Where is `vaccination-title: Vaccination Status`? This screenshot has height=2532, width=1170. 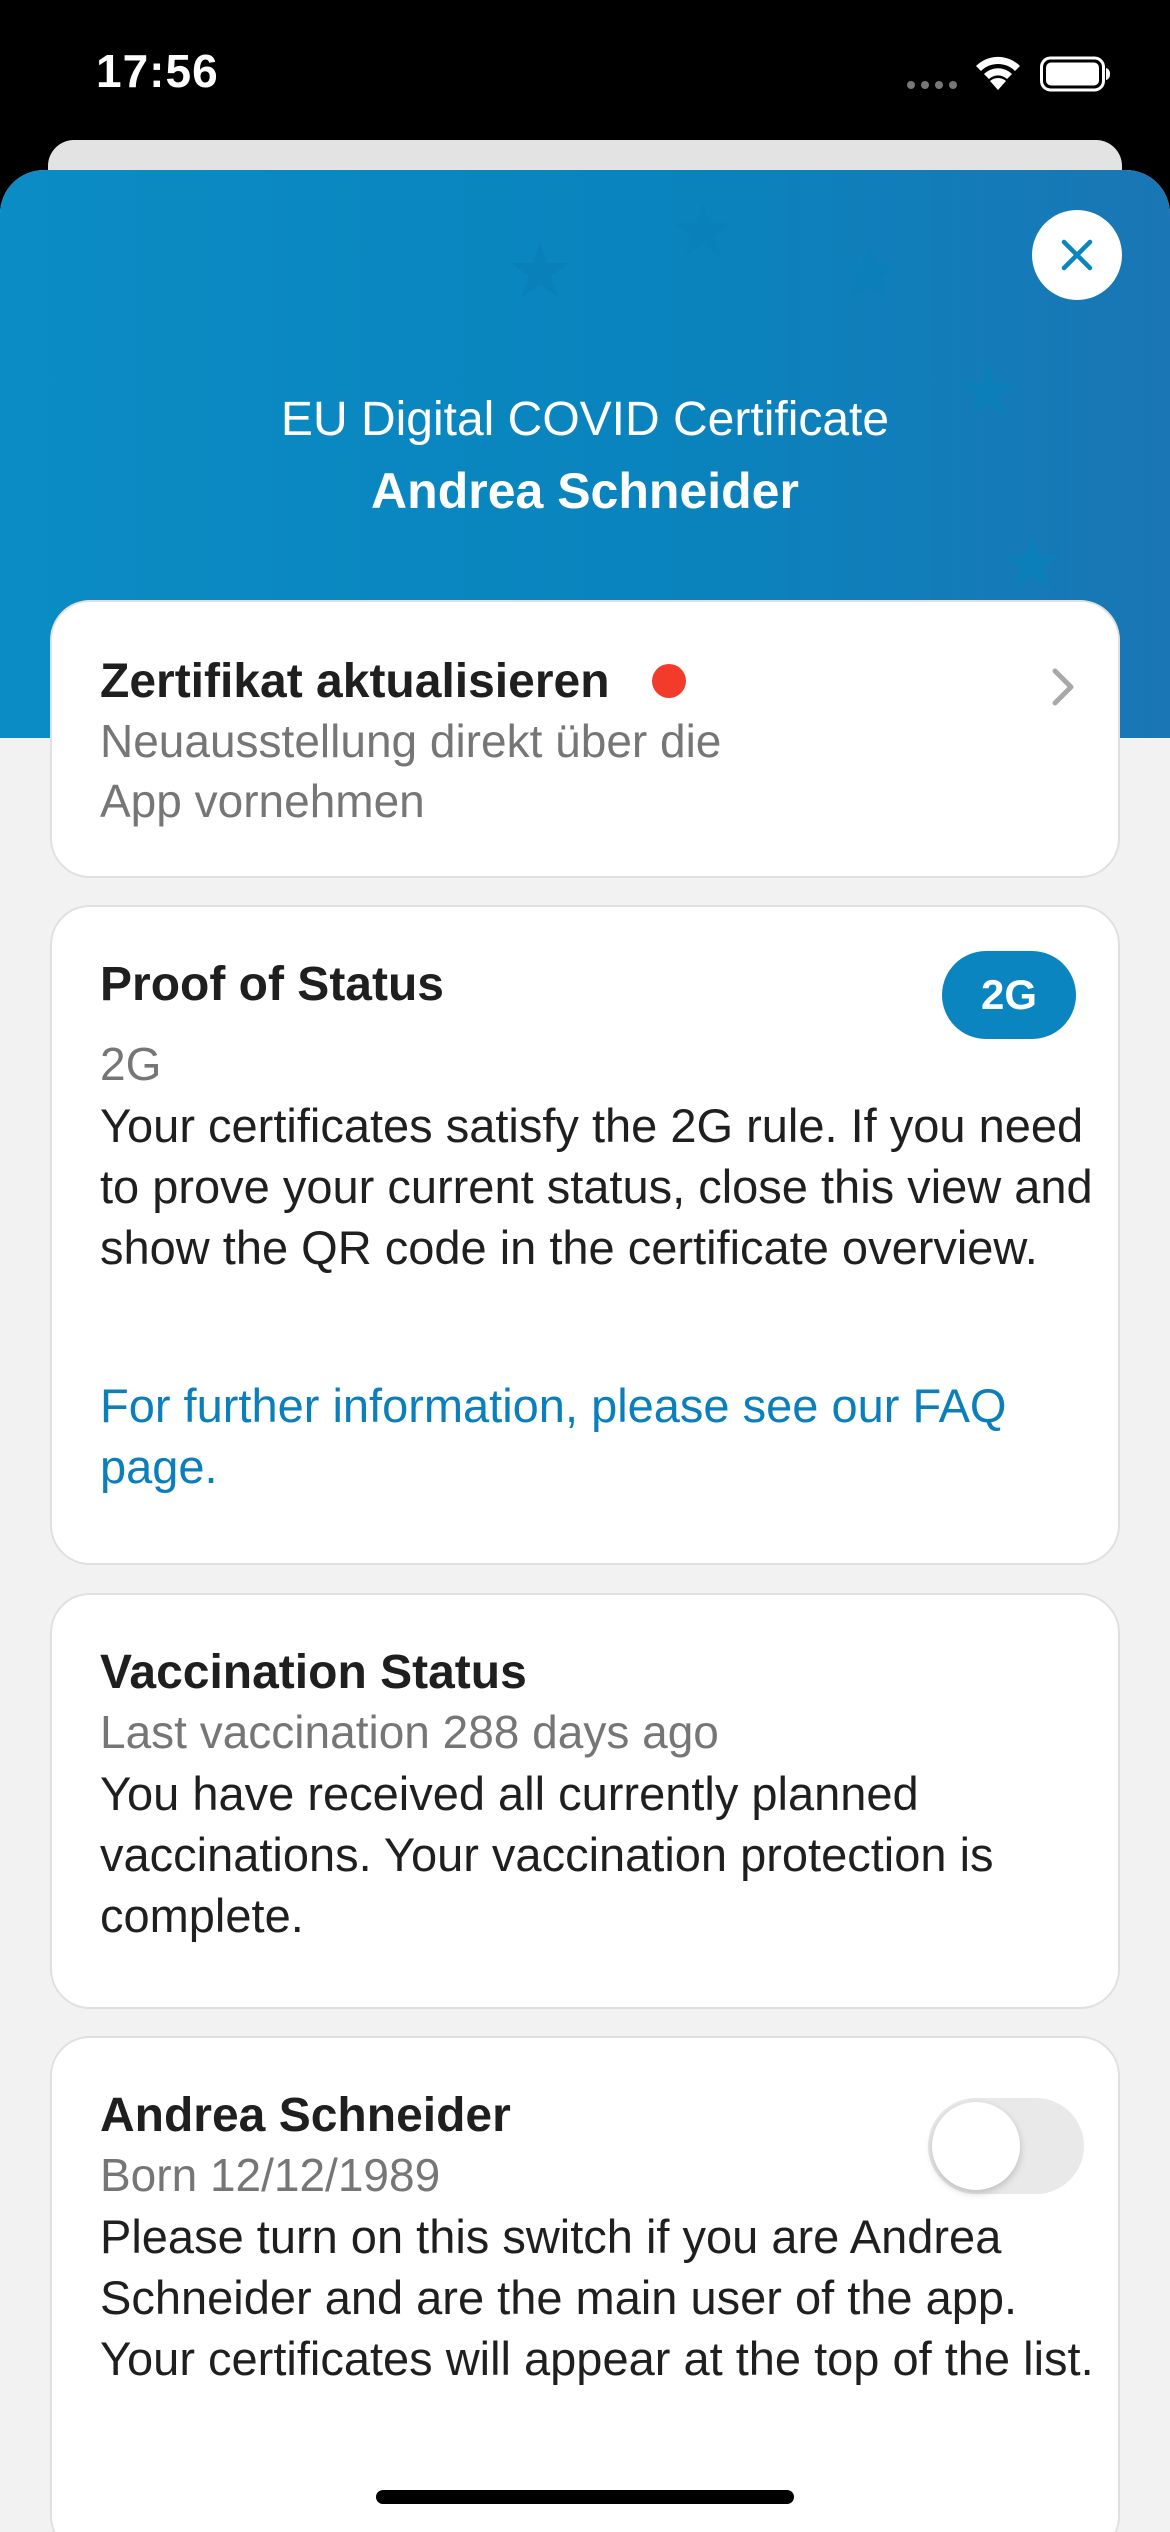
vaccination-title: Vaccination Status is located at coordinates (313, 1672).